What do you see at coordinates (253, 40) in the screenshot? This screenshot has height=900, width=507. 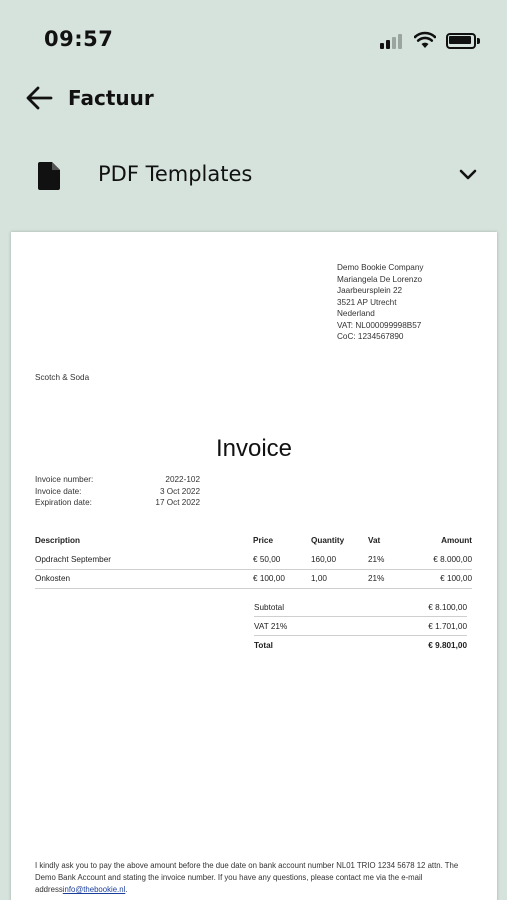 I see `status-bar: 09:57` at bounding box center [253, 40].